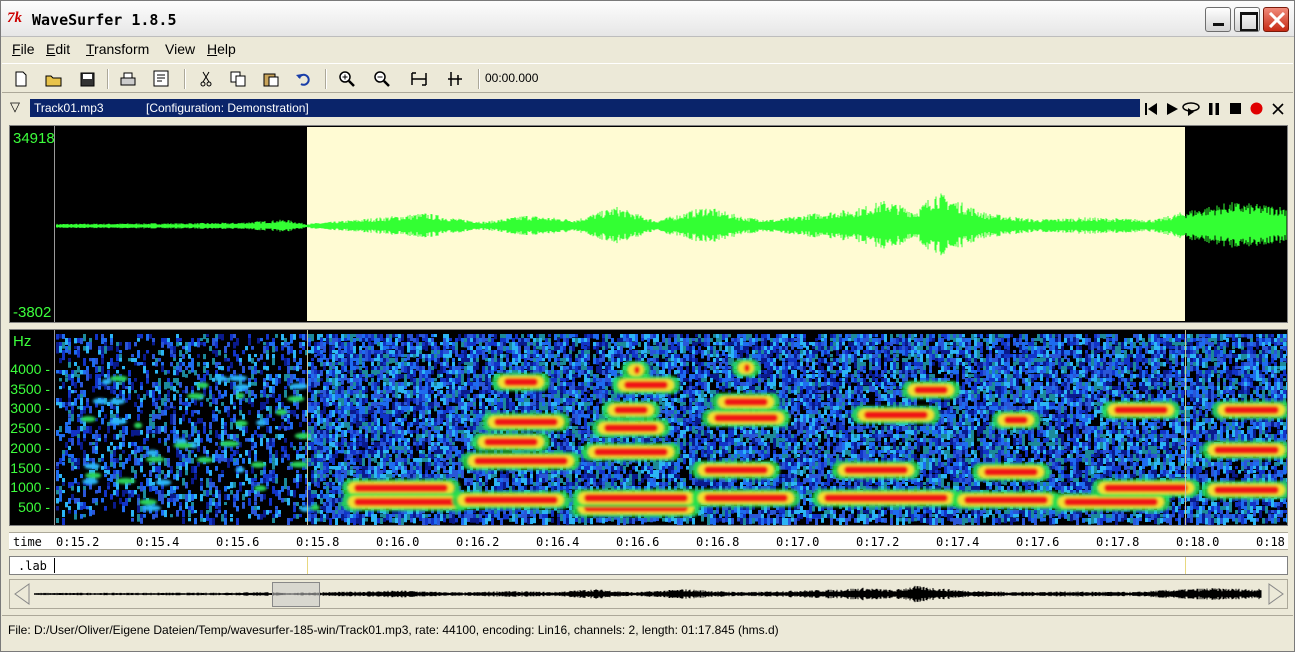 The height and width of the screenshot is (652, 1295). I want to click on spectrogram-y-tick: 500 -, so click(34, 506).